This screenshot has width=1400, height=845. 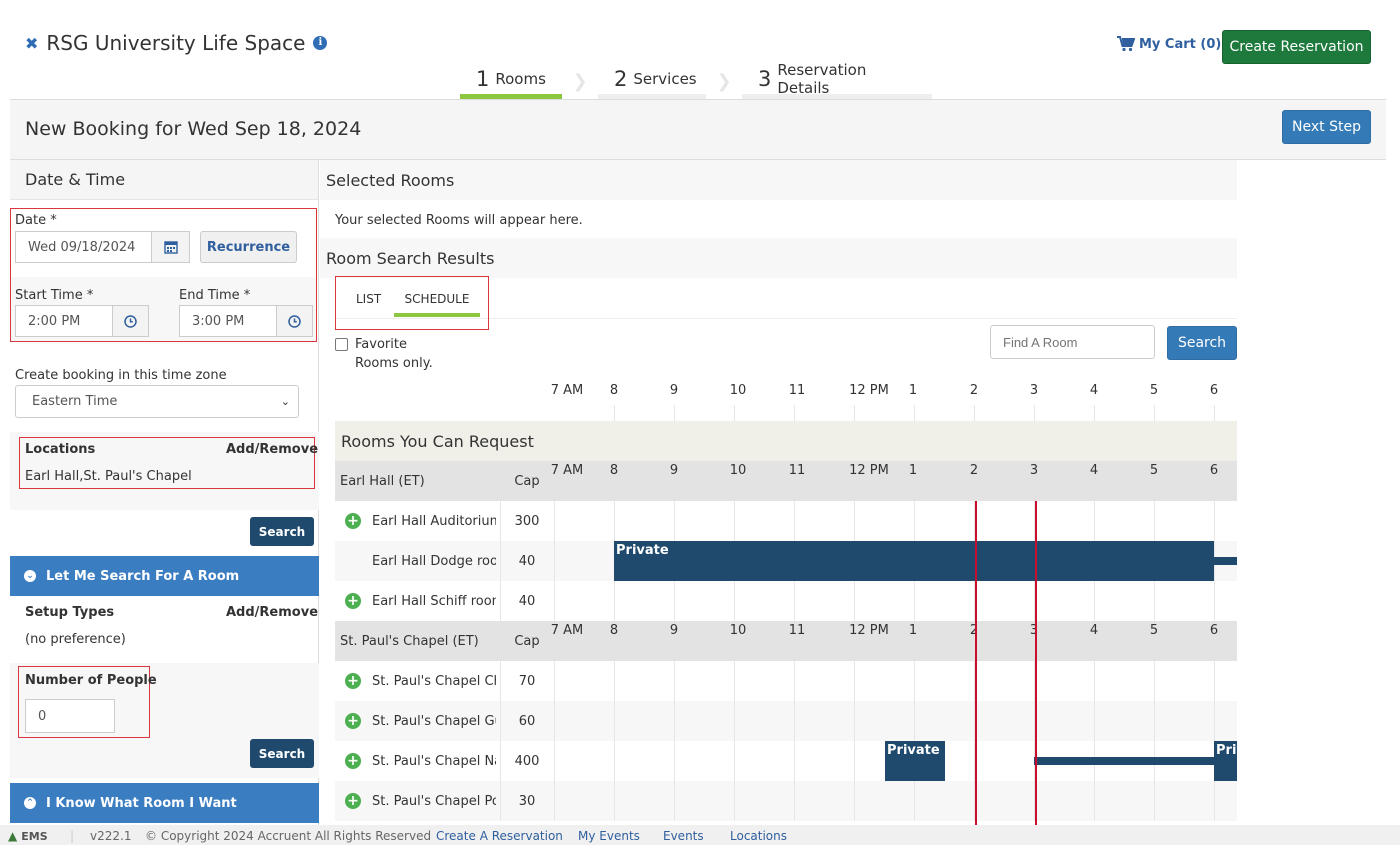 What do you see at coordinates (778, 180) in the screenshot?
I see `selected-rooms-header: Selected Rooms` at bounding box center [778, 180].